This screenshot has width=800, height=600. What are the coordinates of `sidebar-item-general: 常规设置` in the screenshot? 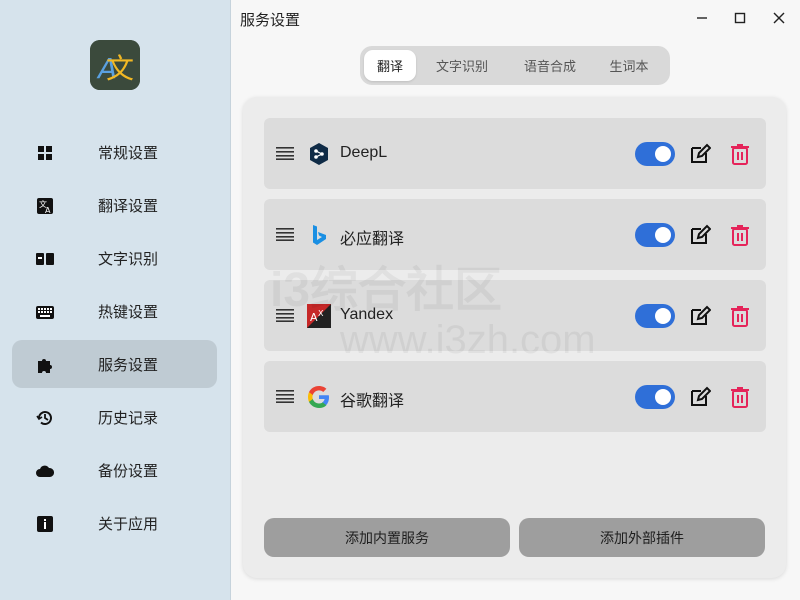 It's located at (114, 152).